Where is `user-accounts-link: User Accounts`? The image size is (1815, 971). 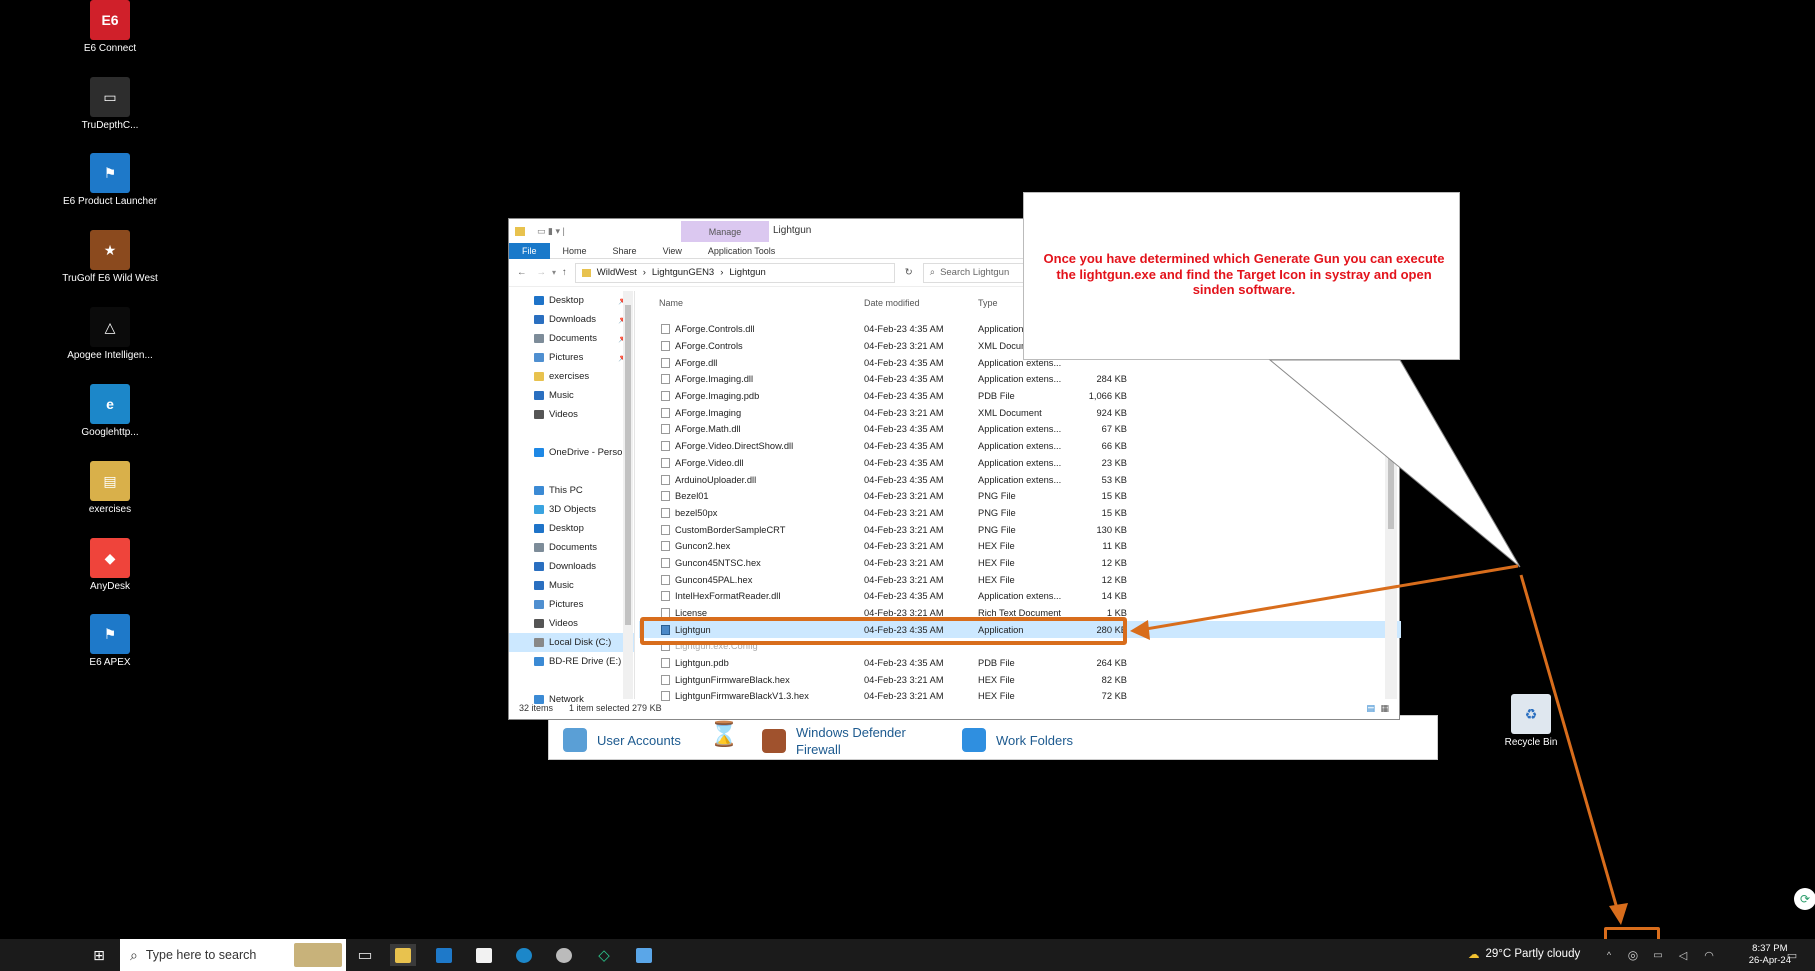 user-accounts-link: User Accounts is located at coordinates (622, 740).